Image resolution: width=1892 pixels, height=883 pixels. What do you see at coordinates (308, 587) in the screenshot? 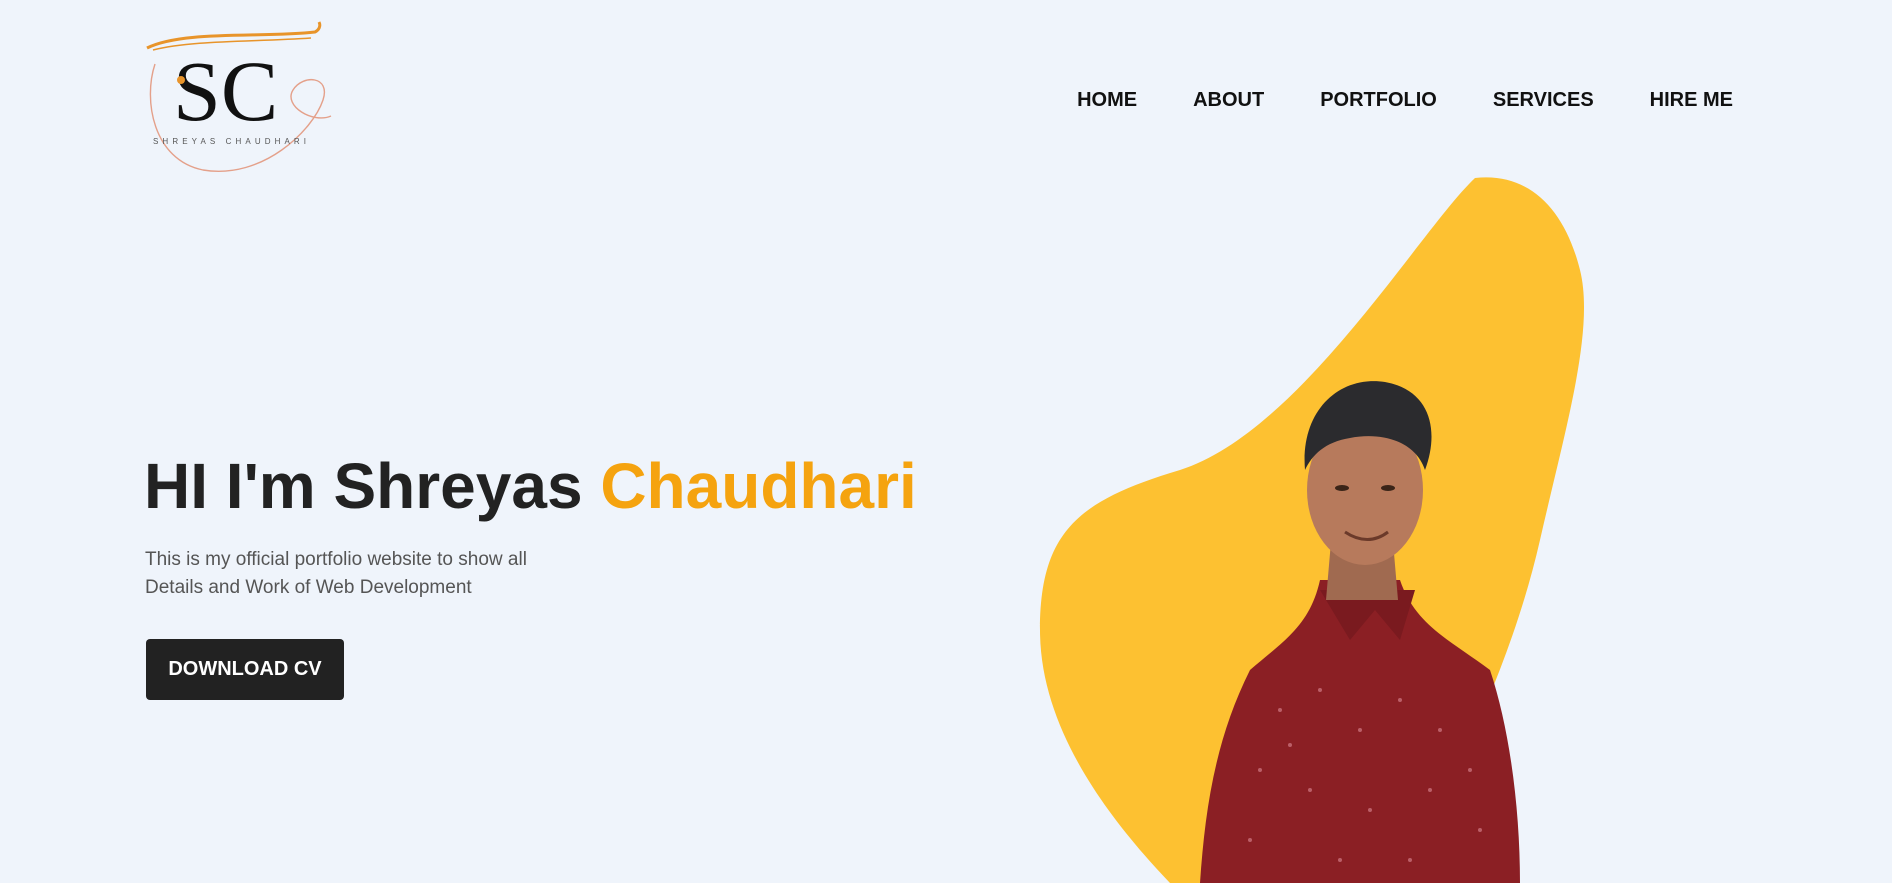
I see `hero-description-line-2: Details and Work of Web Development` at bounding box center [308, 587].